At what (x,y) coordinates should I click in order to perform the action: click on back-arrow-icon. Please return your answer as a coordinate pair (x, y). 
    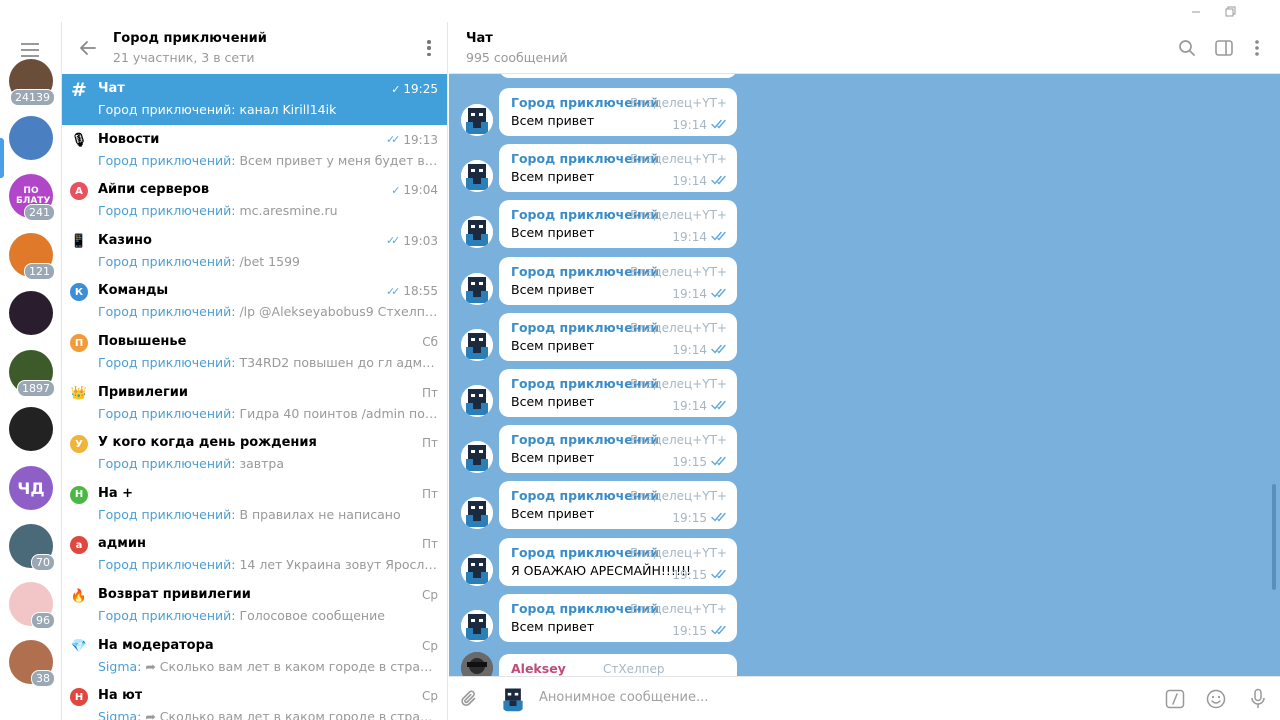
    Looking at the image, I should click on (88, 48).